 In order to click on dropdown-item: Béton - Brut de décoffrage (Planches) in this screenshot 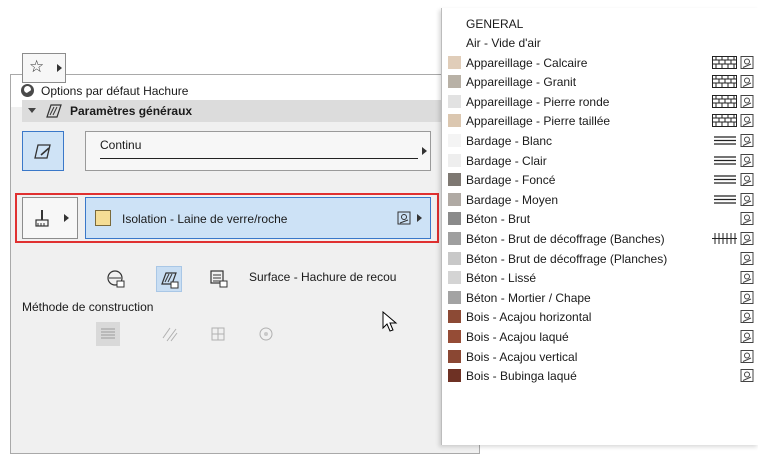, I will do `click(600, 258)`.